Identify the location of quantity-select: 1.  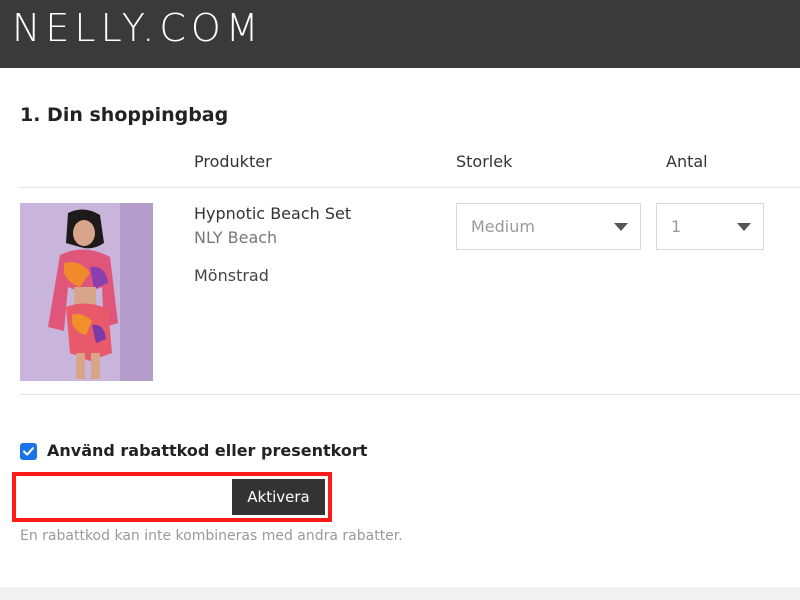
(710, 226).